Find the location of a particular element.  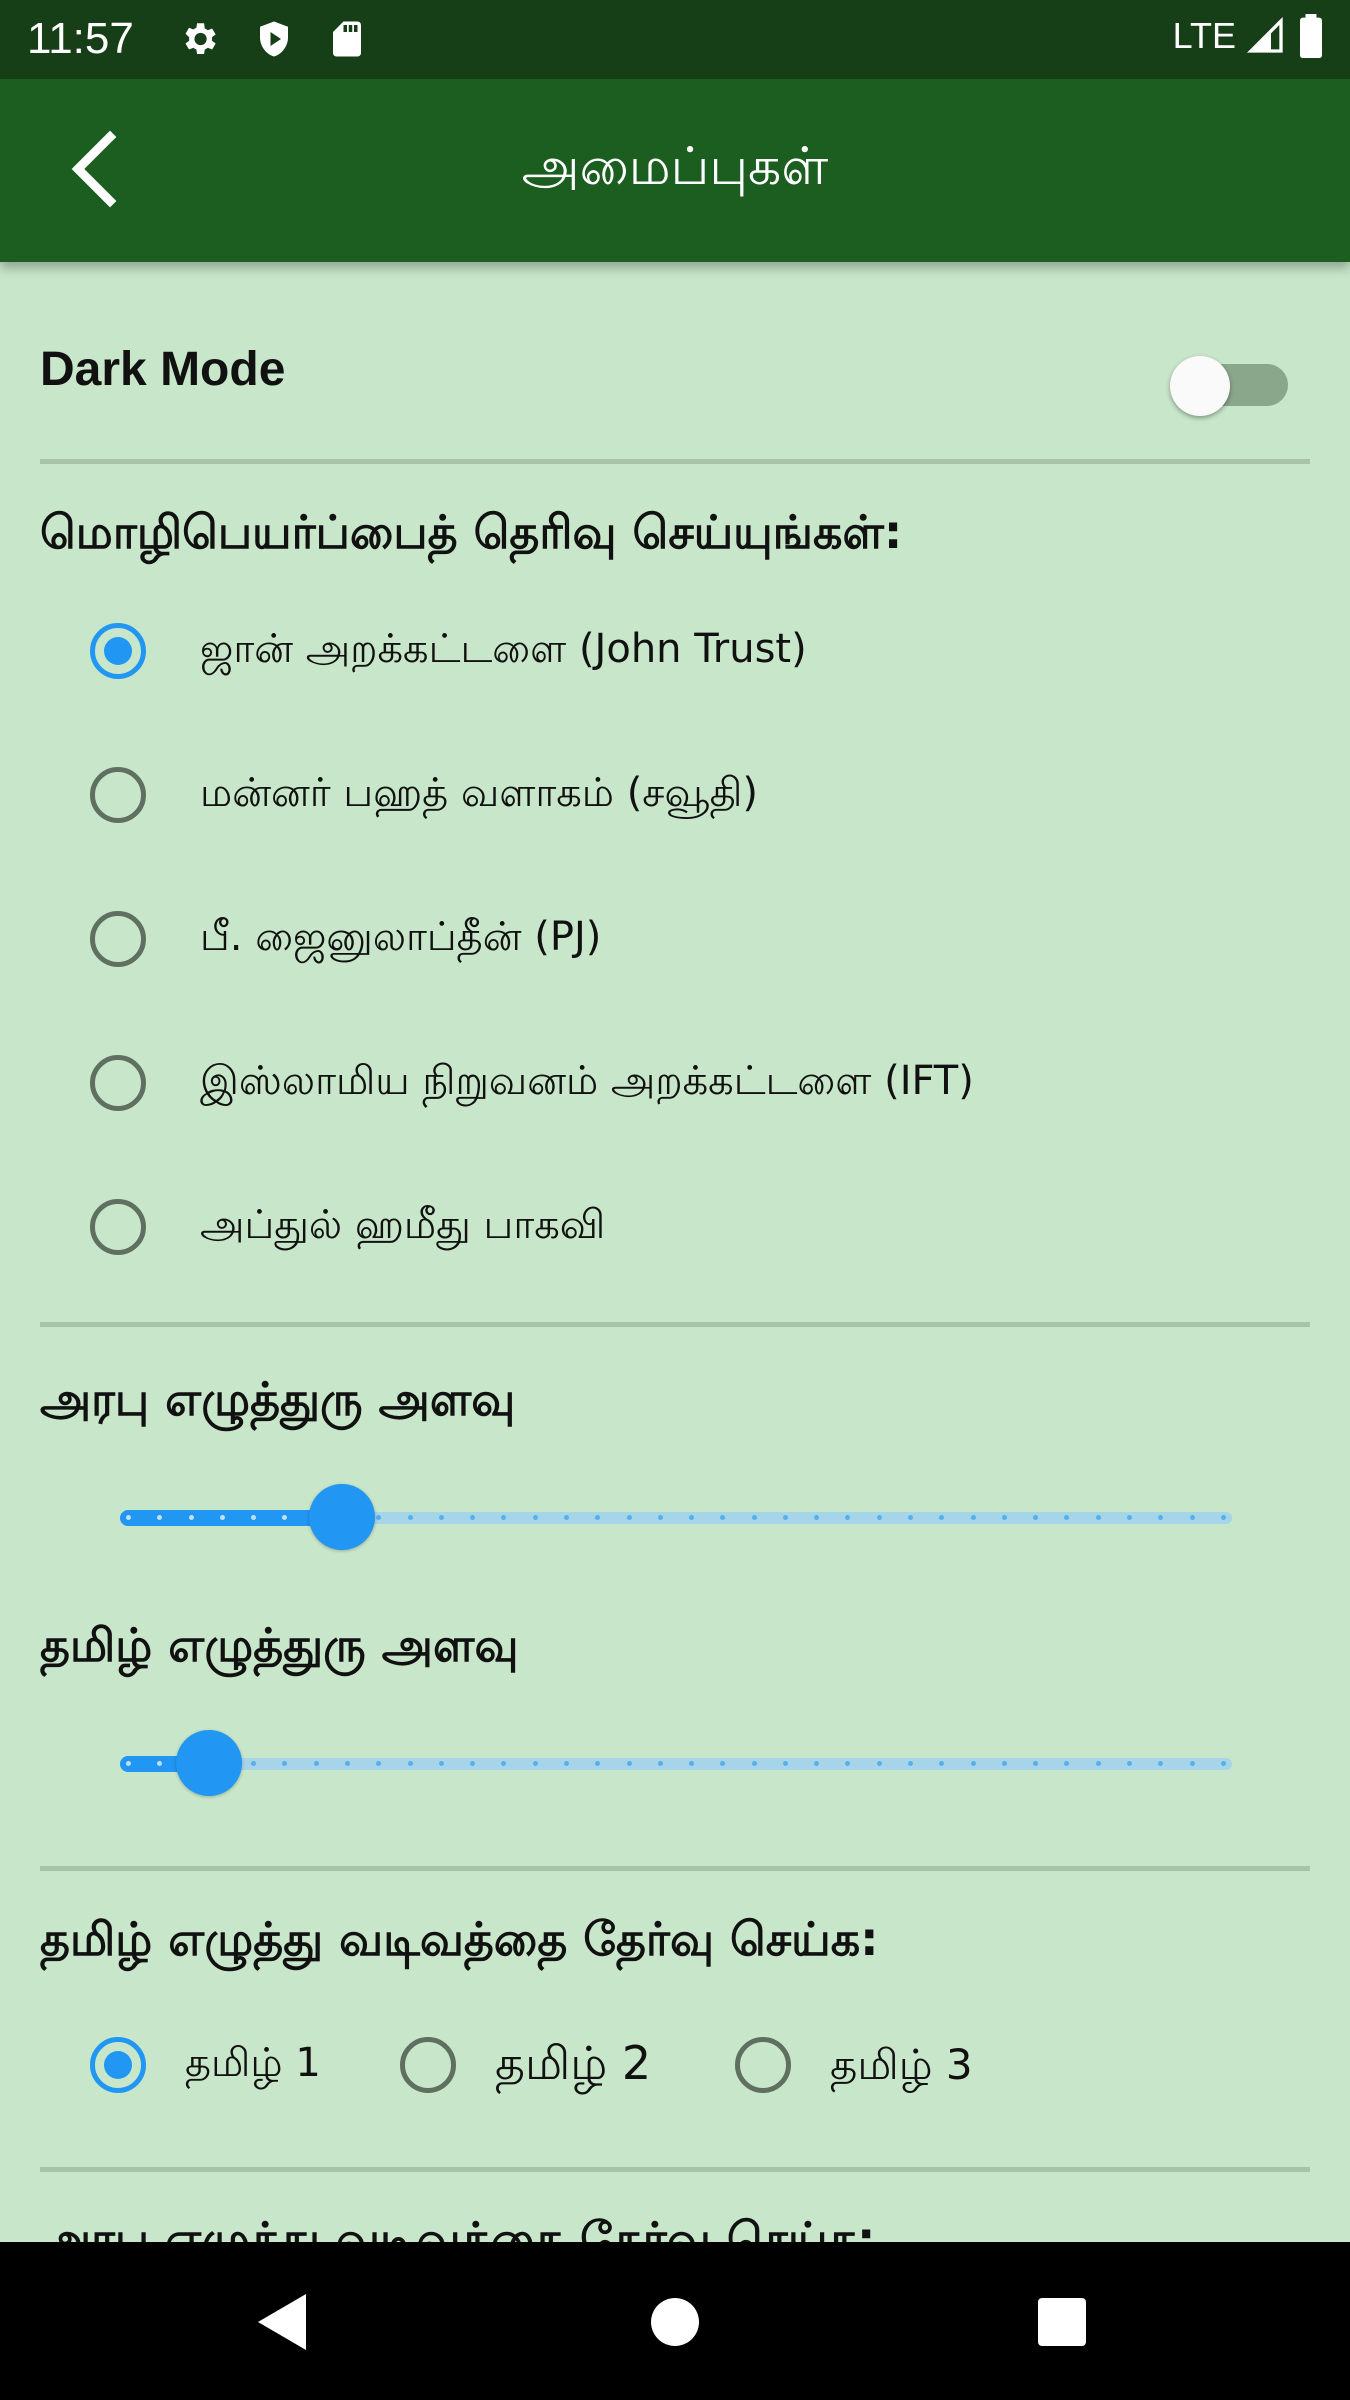

tamil-font-style-title: தமிழ் எழுத்து வடிவத்தை தேர்வு செய்க: is located at coordinates (459, 1939).